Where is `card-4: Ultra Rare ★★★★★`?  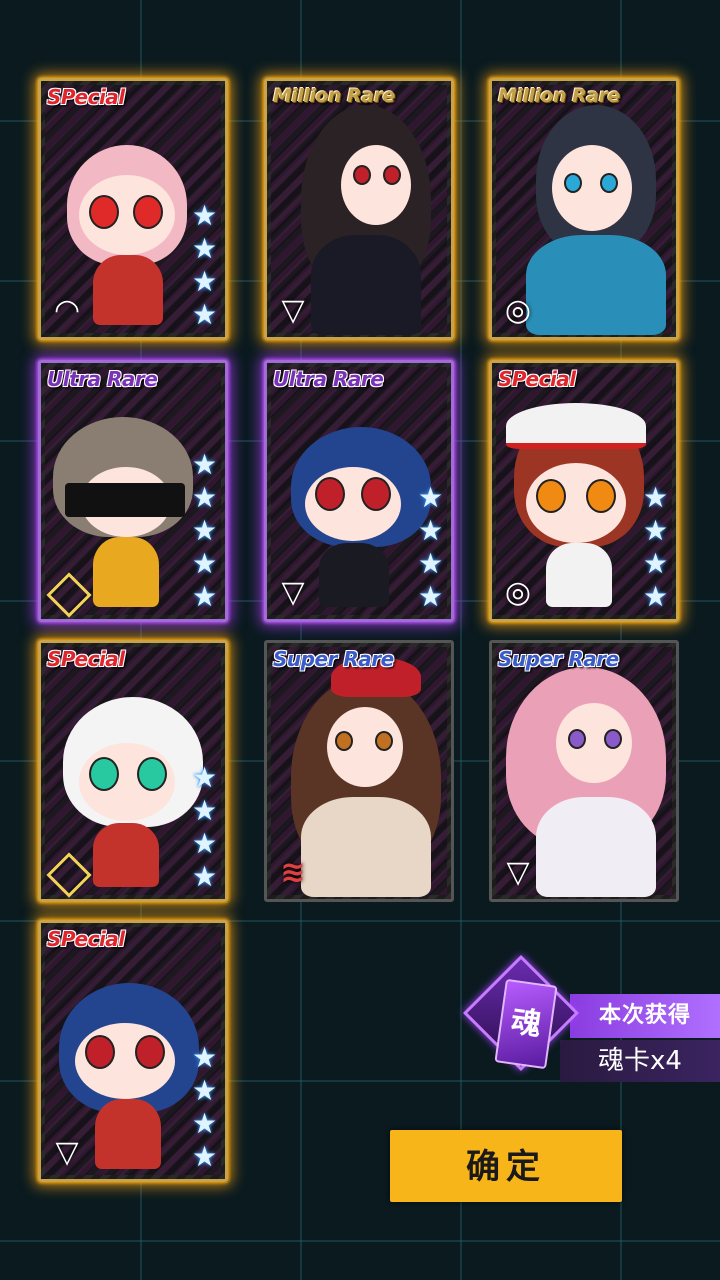 card-4: Ultra Rare ★★★★★ is located at coordinates (133, 491).